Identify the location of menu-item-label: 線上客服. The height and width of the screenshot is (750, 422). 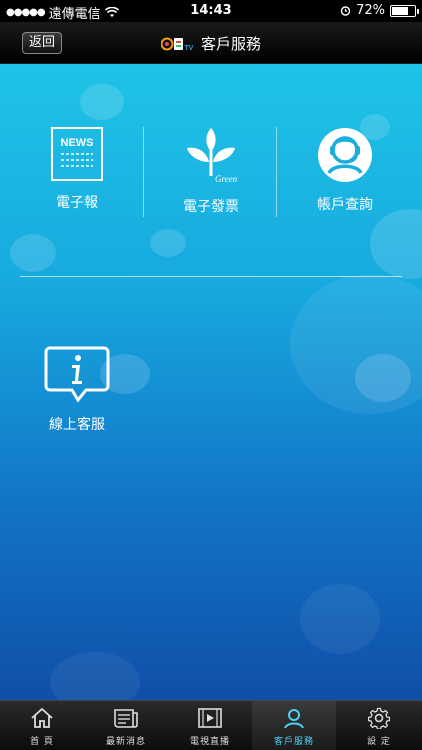
(77, 425).